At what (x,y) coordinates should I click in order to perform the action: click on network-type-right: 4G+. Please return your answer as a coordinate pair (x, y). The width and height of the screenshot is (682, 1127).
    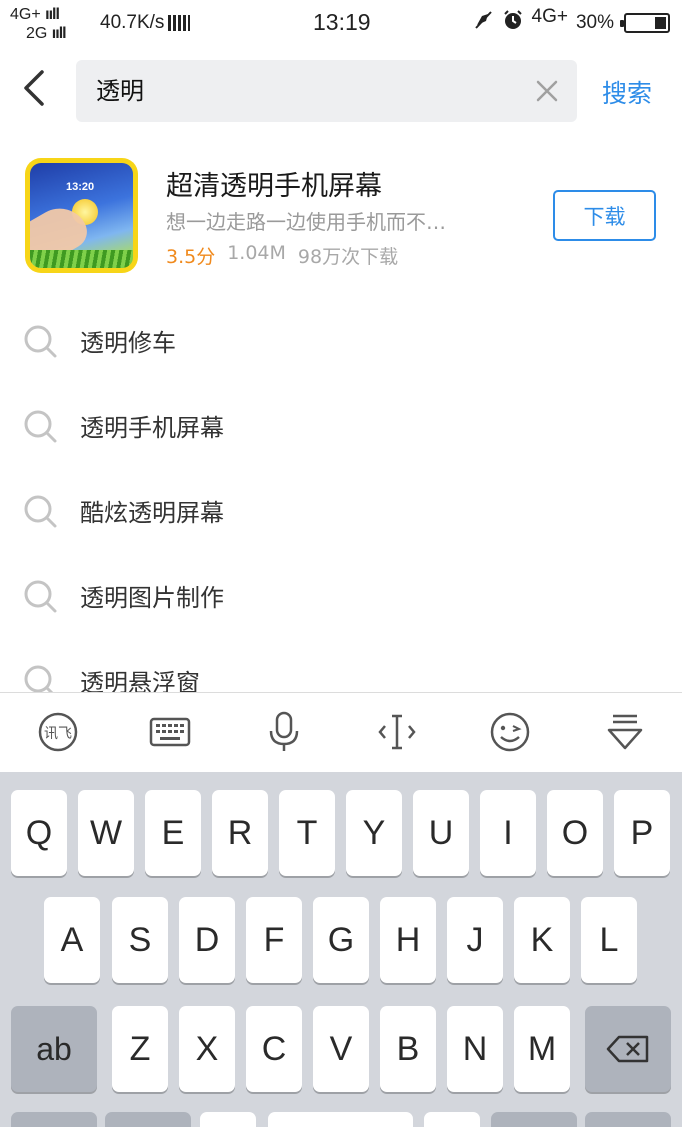
    Looking at the image, I should click on (549, 16).